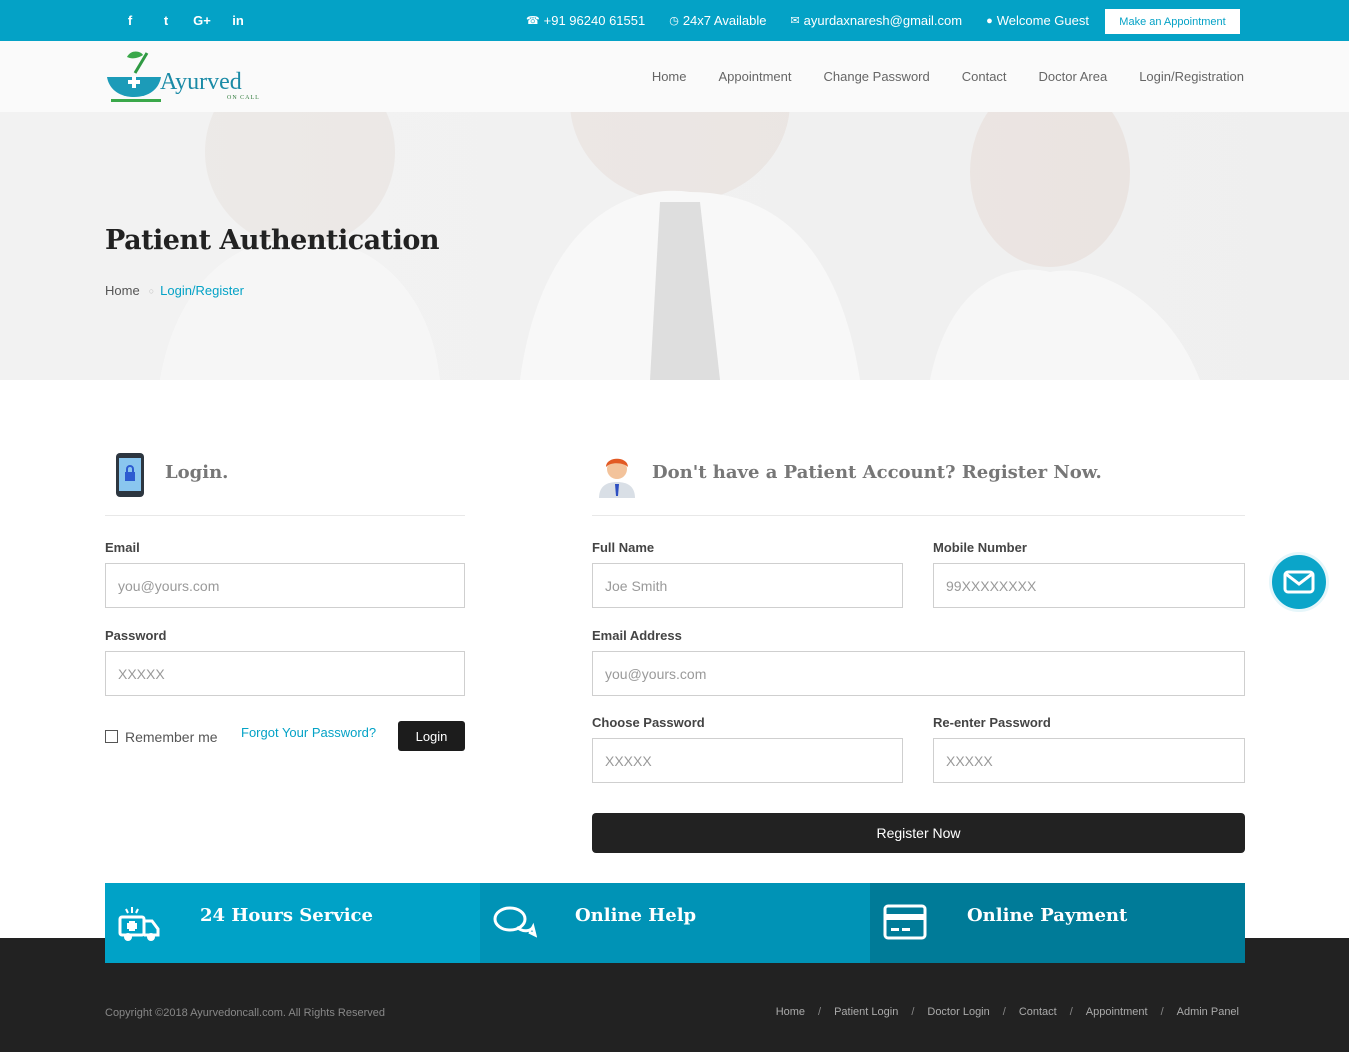 The image size is (1349, 1052). I want to click on credit-card-icon, so click(905, 922).